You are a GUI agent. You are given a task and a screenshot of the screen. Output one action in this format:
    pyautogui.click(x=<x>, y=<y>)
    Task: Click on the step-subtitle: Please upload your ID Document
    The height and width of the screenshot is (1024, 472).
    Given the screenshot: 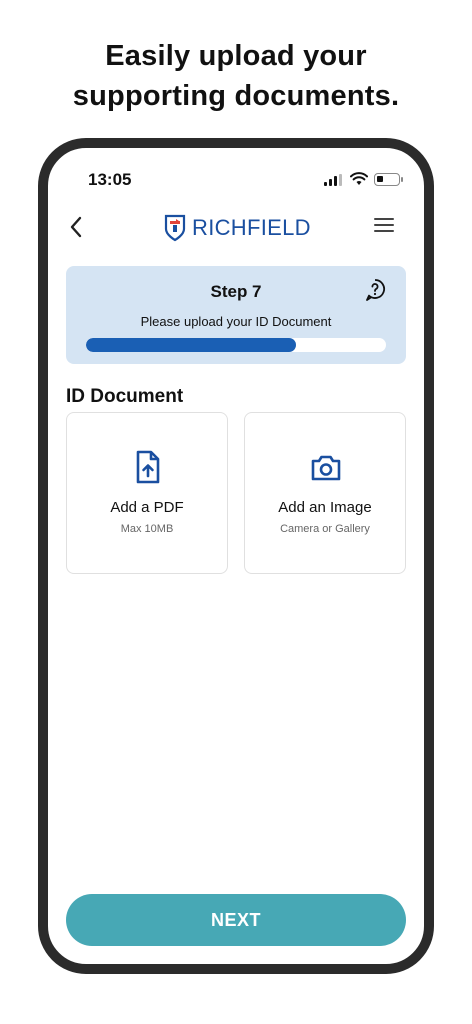 What is the action you would take?
    pyautogui.click(x=236, y=321)
    